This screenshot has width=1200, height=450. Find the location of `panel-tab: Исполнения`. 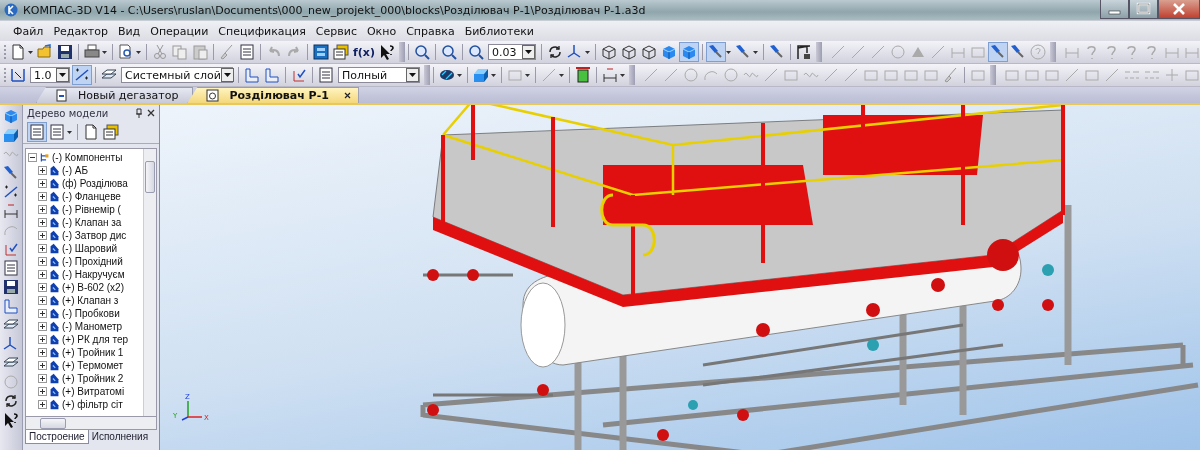

panel-tab: Исполнения is located at coordinates (120, 436).